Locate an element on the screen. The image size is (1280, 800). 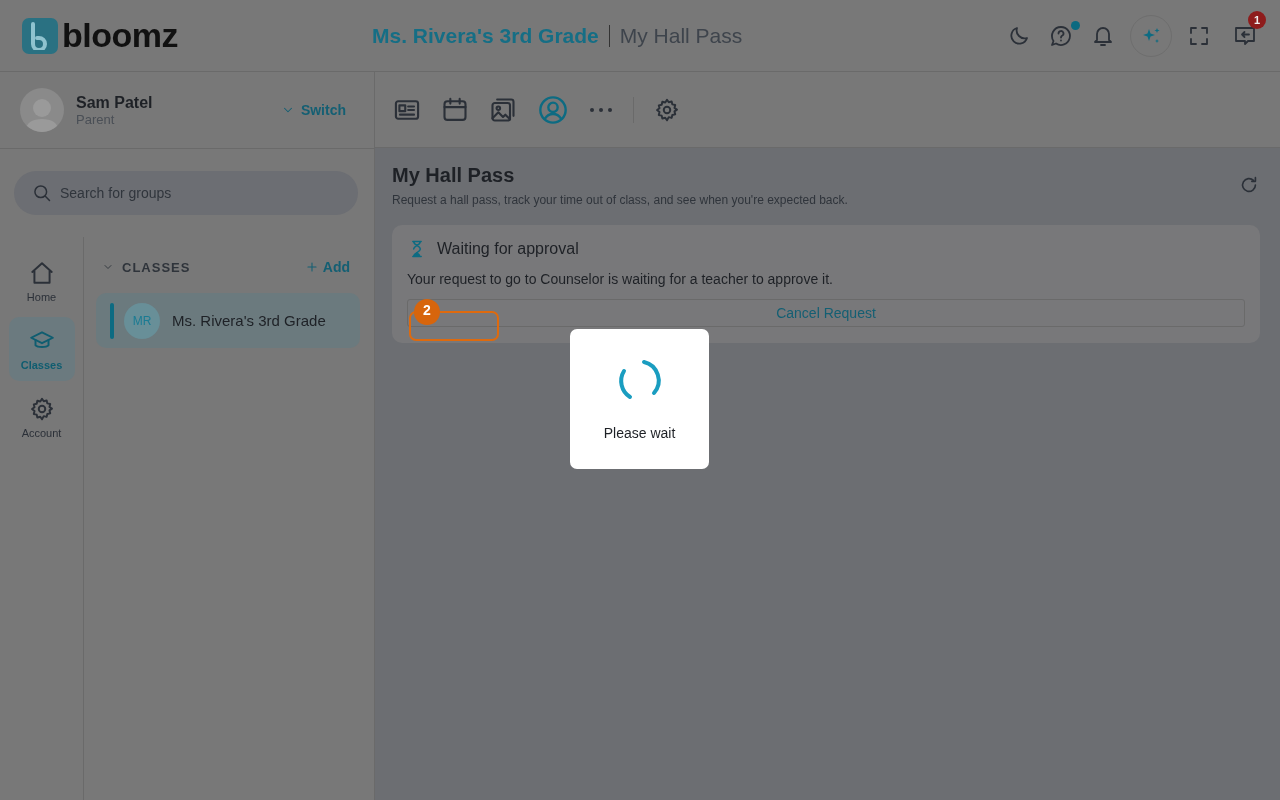
class-initials: MR is located at coordinates (142, 320).